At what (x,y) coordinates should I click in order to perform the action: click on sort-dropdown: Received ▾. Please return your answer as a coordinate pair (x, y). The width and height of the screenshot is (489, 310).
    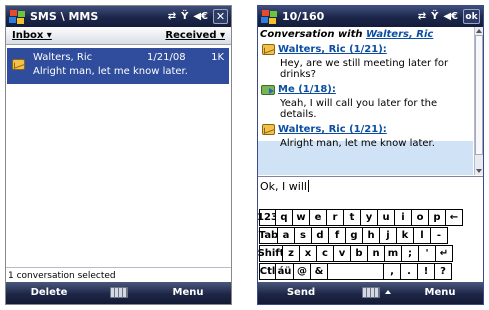
    Looking at the image, I should click on (195, 35).